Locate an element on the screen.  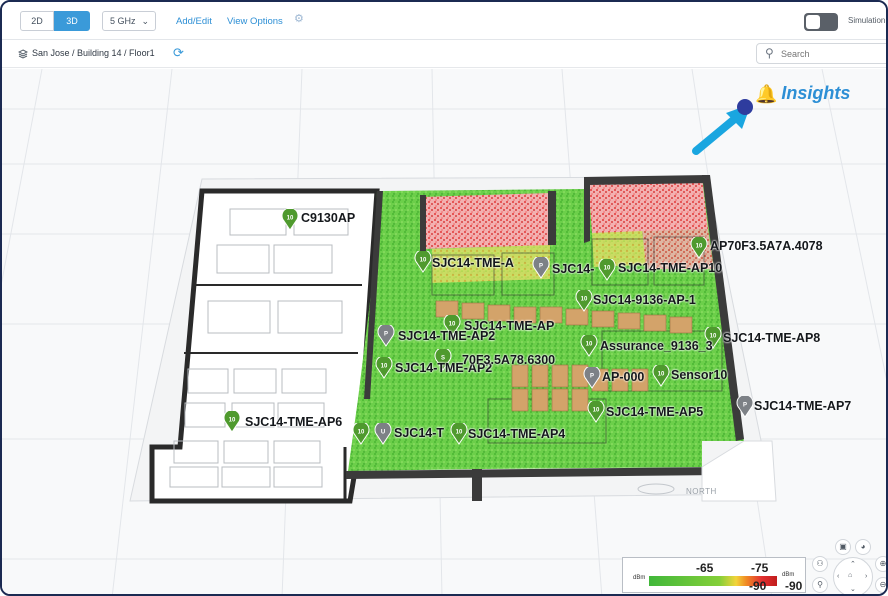
view-3d-button: 3D is located at coordinates (72, 21).